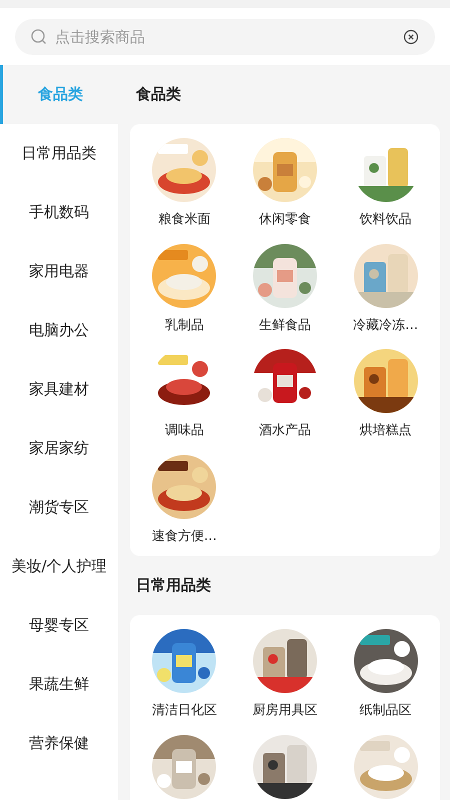 This screenshot has width=450, height=800. Describe the element at coordinates (158, 95) in the screenshot. I see `section-title: 食品类` at that location.